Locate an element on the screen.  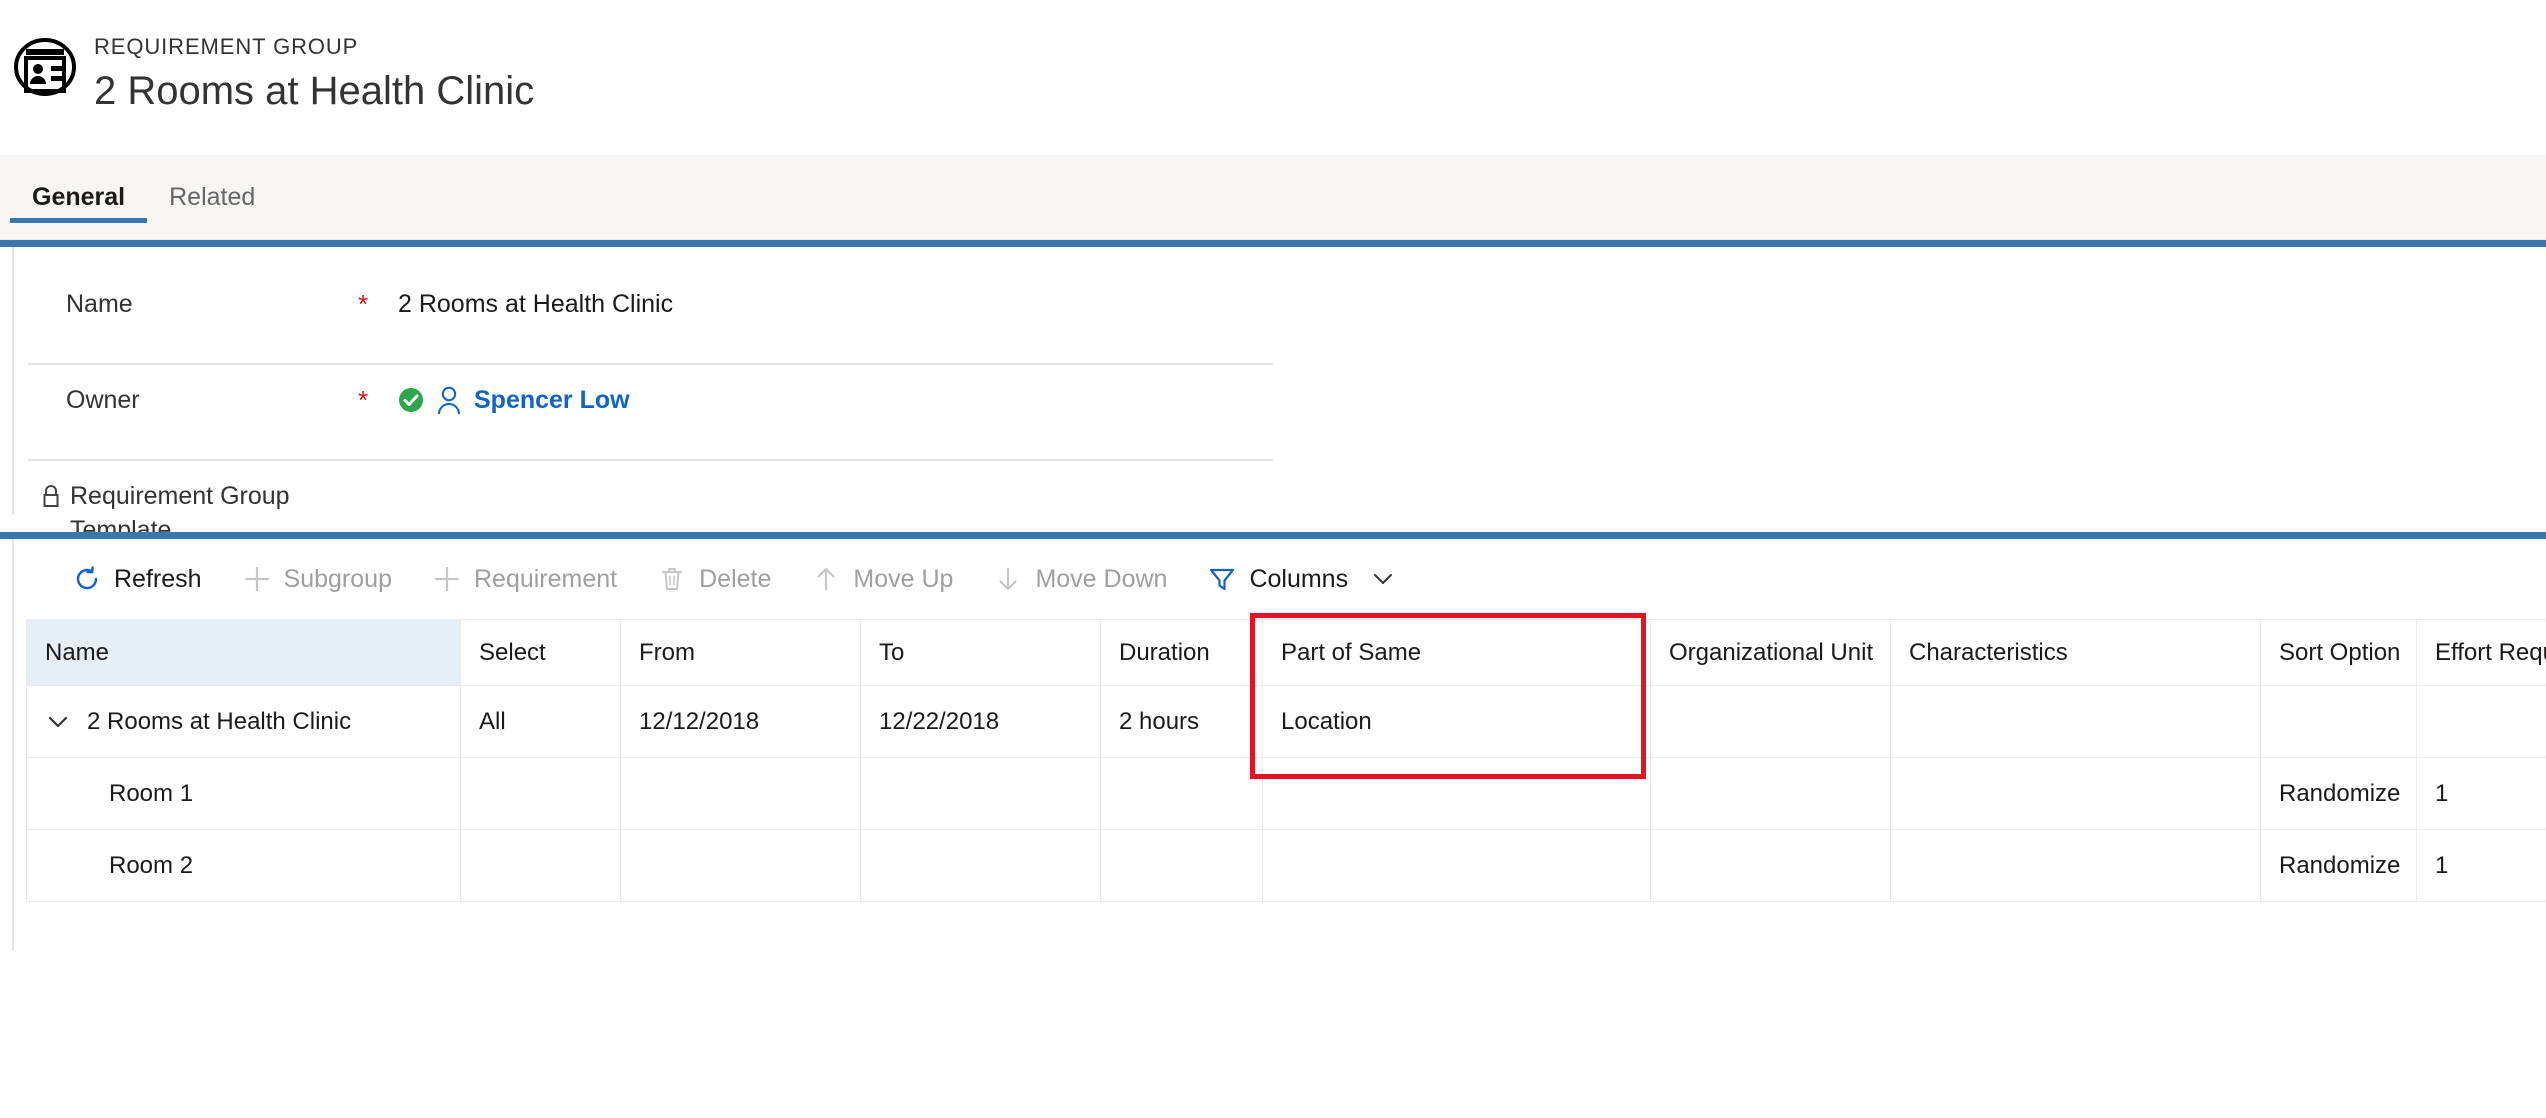
table-row: Room 1 Randomize 1 is located at coordinates (1286, 793).